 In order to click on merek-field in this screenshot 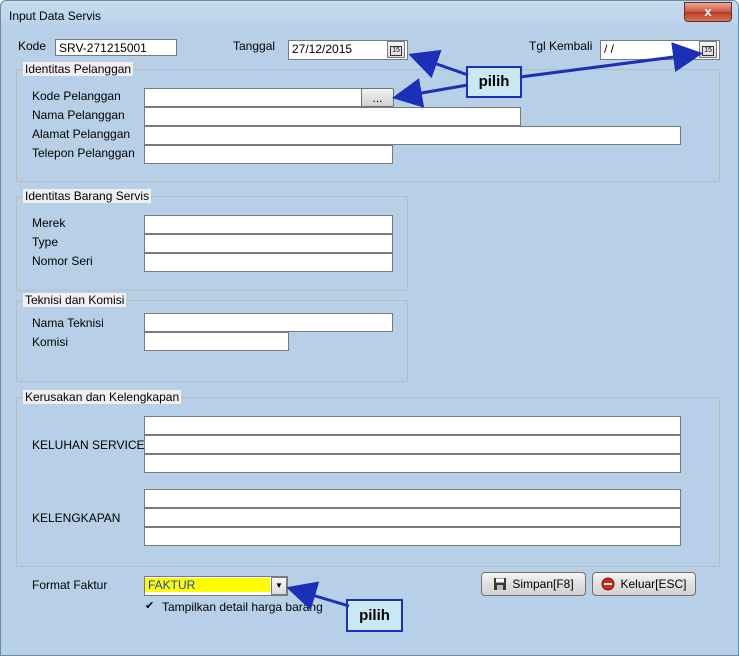, I will do `click(268, 224)`.